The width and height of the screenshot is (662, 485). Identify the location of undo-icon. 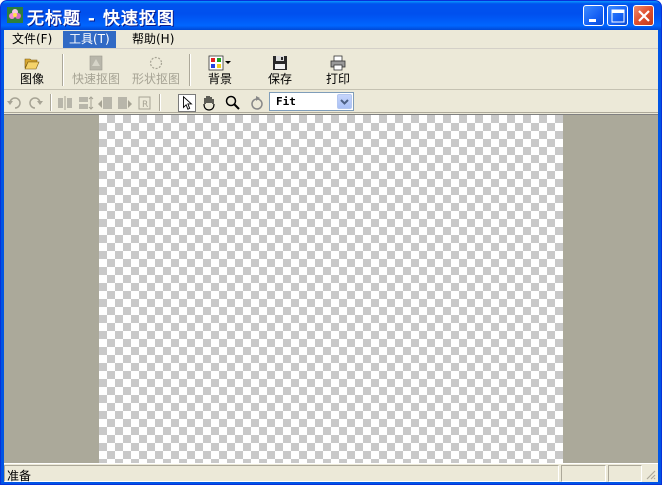
(15, 103).